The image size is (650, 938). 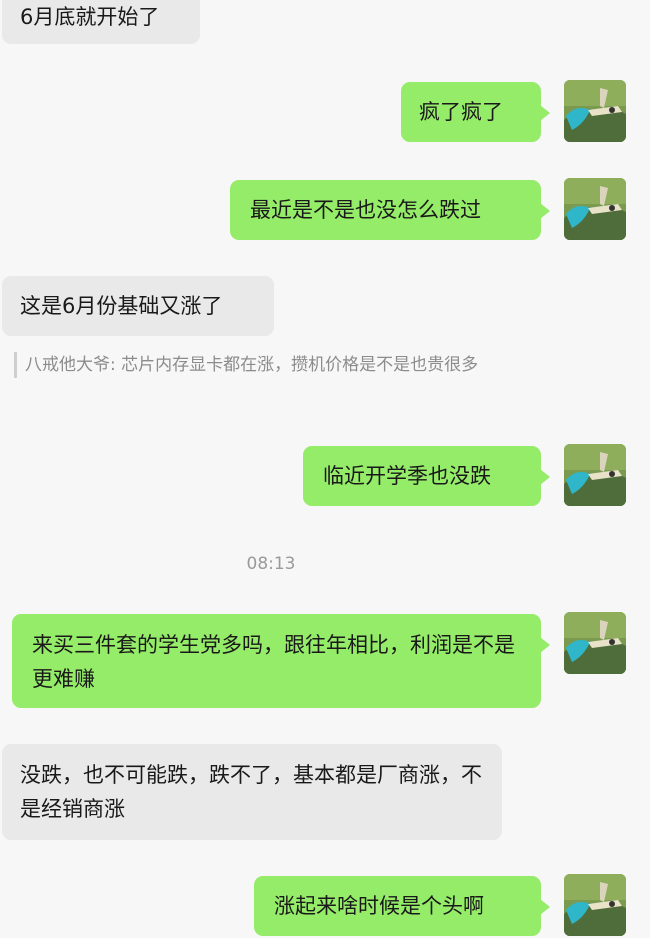 What do you see at coordinates (252, 365) in the screenshot?
I see `quoted-text: 八戒他大爷: 芯片内存显卡都在涨，攒机价格是不是也贵很多` at bounding box center [252, 365].